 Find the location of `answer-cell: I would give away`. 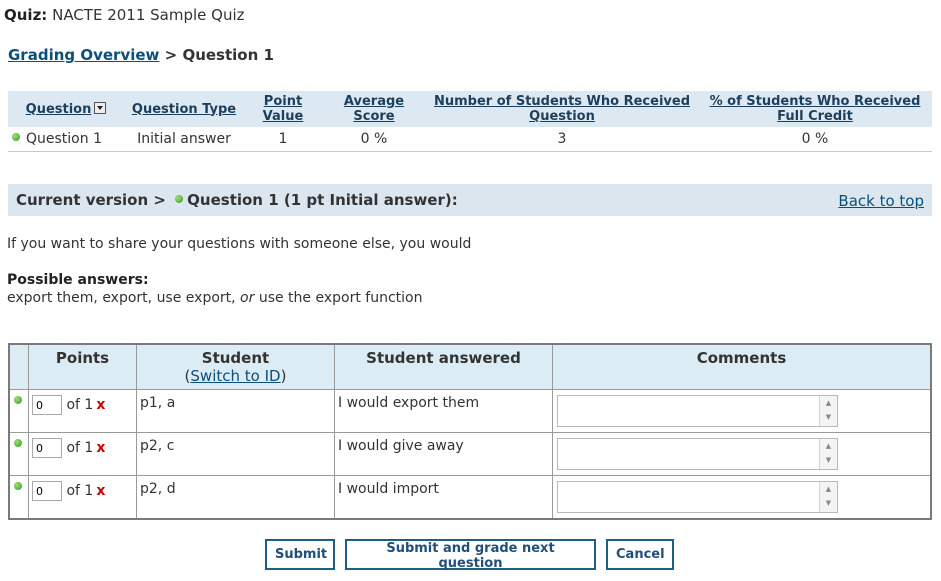

answer-cell: I would give away is located at coordinates (443, 454).